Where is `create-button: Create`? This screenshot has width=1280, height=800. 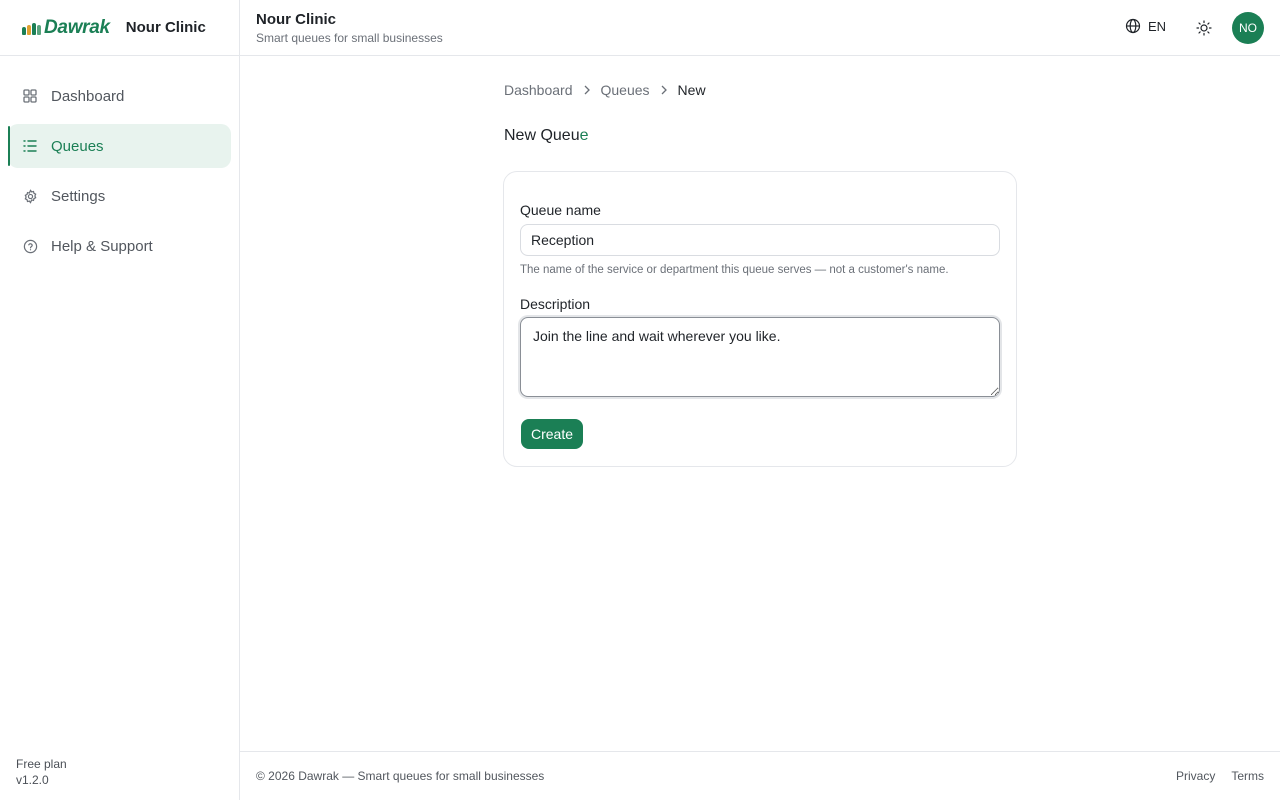
create-button: Create is located at coordinates (552, 434).